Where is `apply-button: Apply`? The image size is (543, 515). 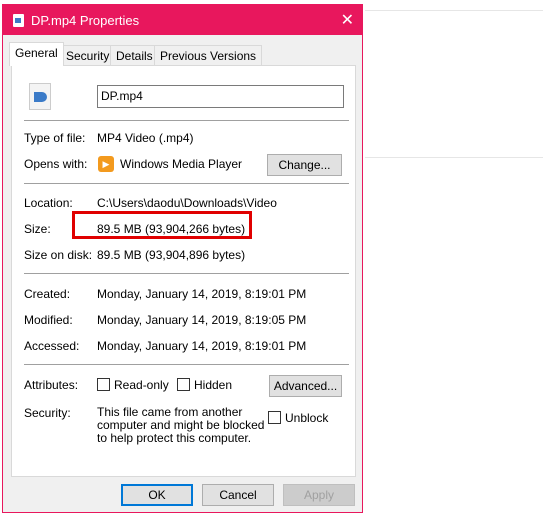
apply-button: Apply is located at coordinates (319, 495).